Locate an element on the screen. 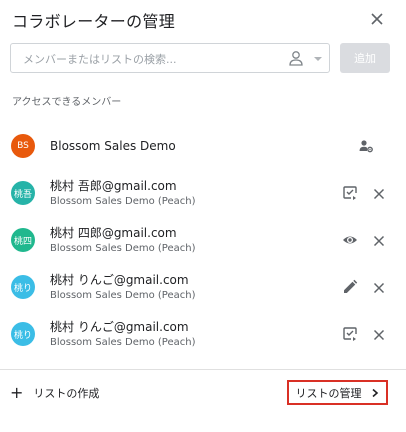 This screenshot has width=406, height=432. close-icon is located at coordinates (377, 19).